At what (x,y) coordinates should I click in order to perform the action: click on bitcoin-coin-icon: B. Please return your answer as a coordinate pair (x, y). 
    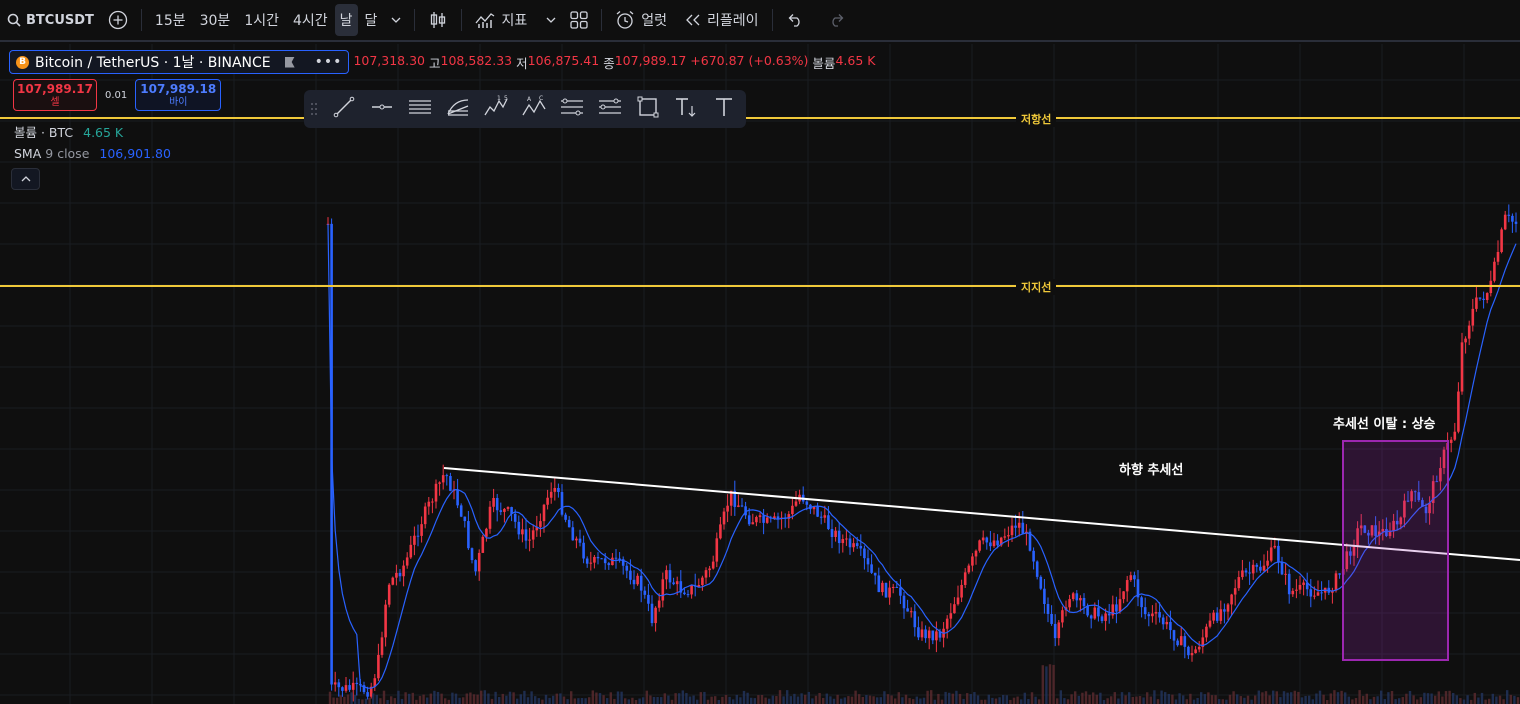
    Looking at the image, I should click on (22, 62).